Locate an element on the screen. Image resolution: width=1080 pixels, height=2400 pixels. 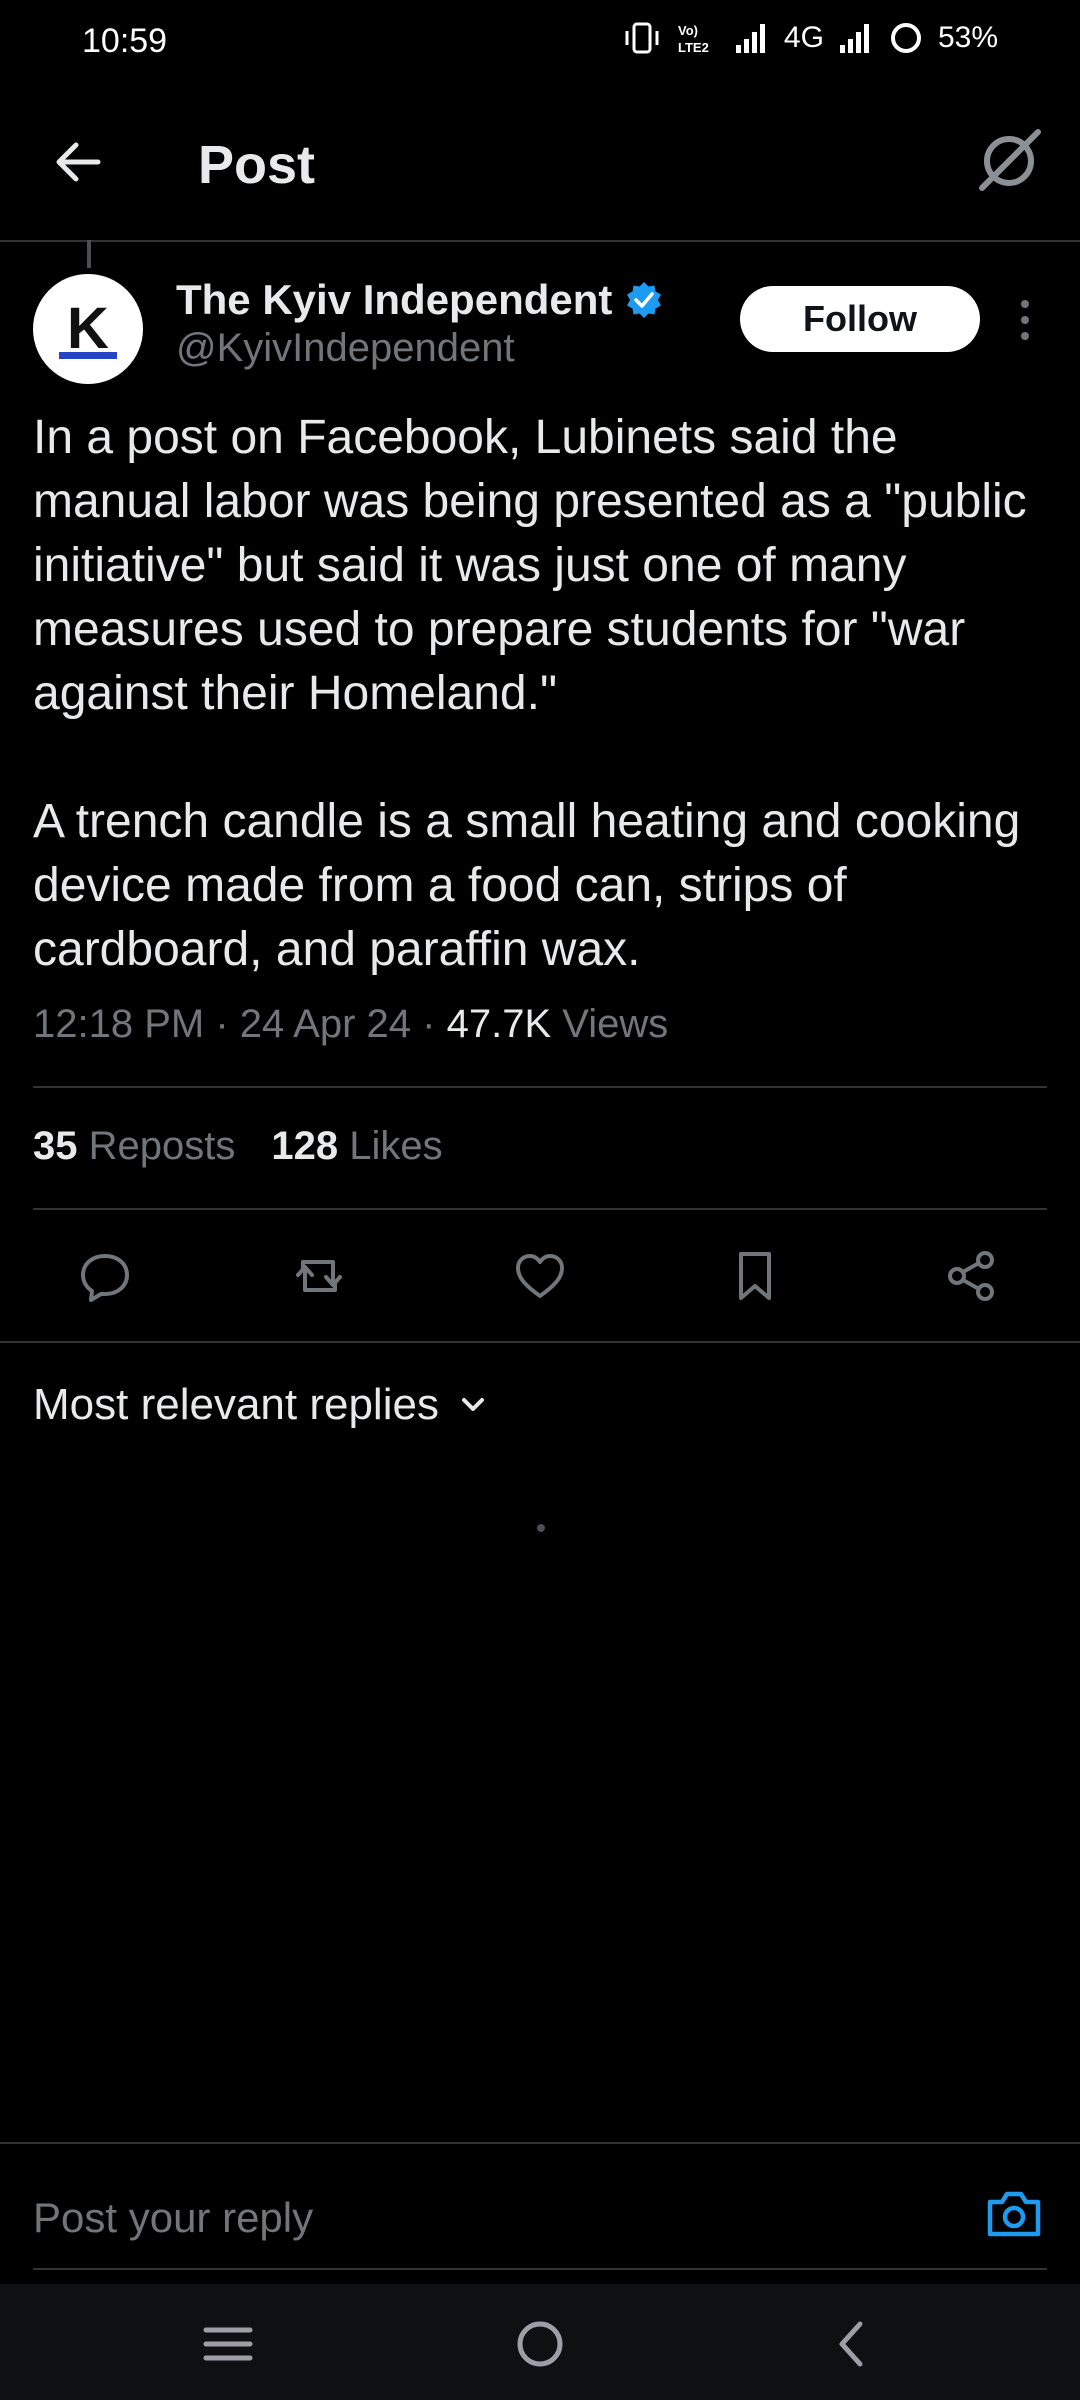
verified-badge-icon is located at coordinates (644, 300).